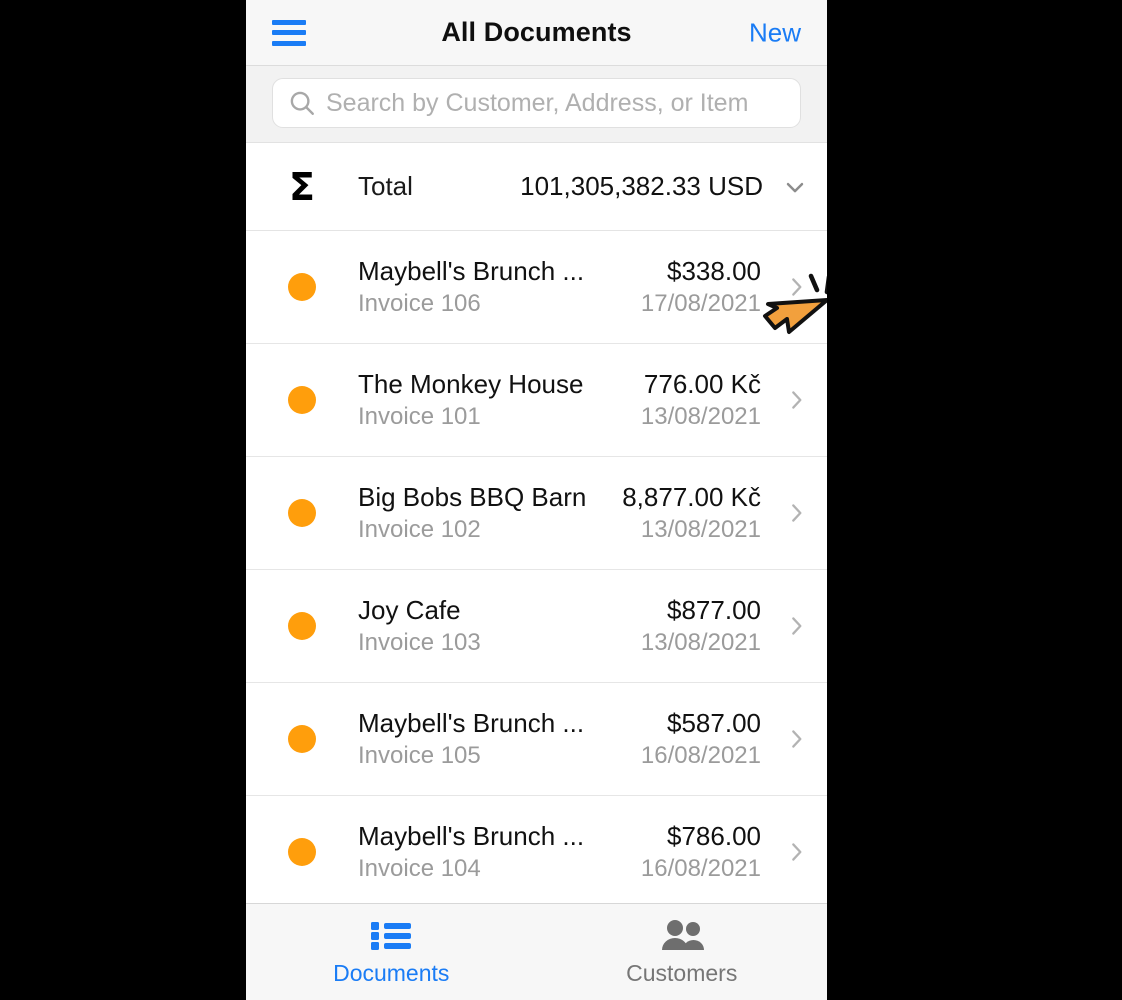 Image resolution: width=1122 pixels, height=1000 pixels. I want to click on tab-label-documents: Documents, so click(391, 973).